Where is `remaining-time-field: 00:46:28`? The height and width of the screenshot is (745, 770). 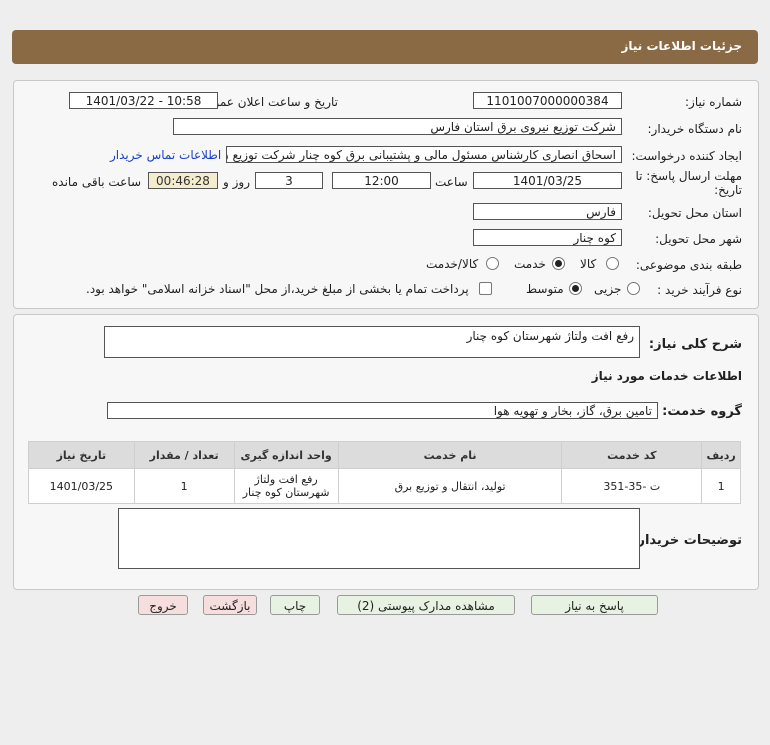
remaining-time-field: 00:46:28 is located at coordinates (183, 180).